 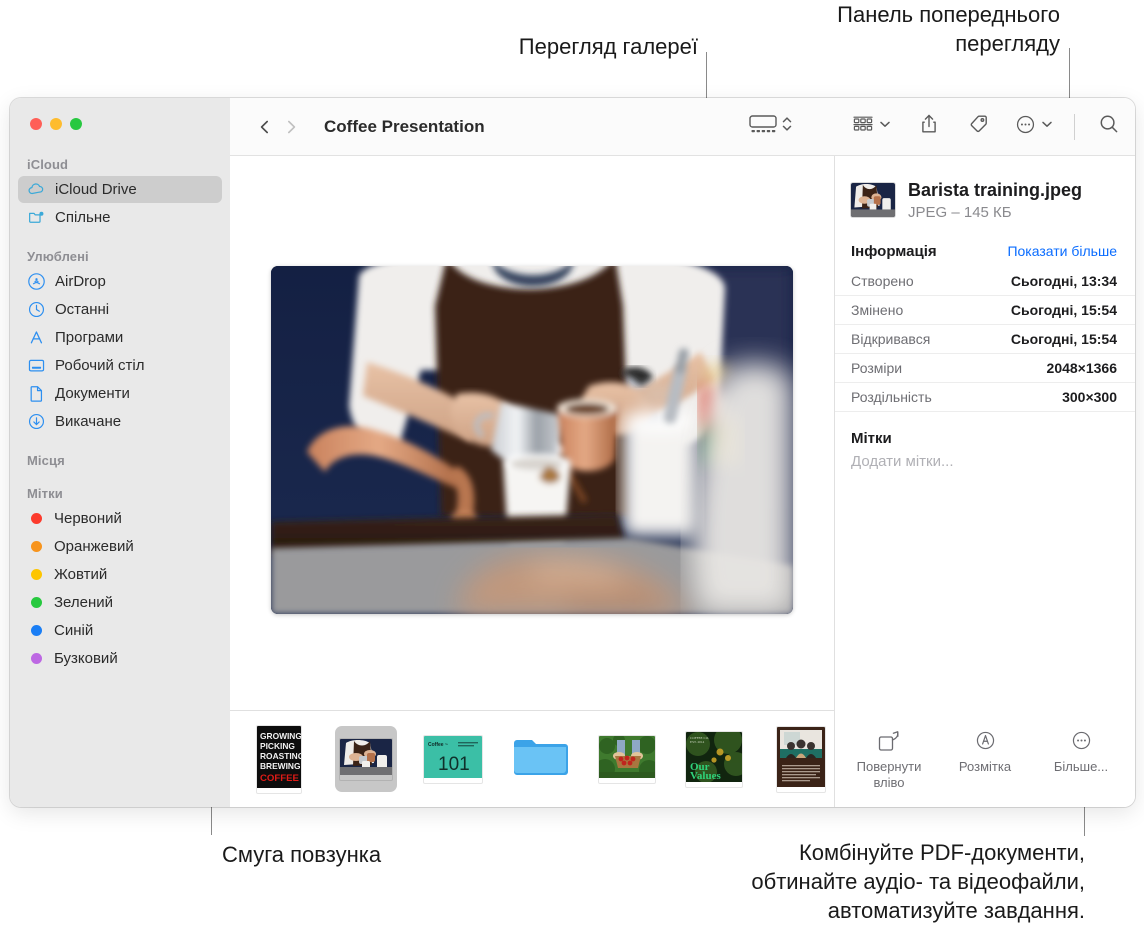 What do you see at coordinates (120, 217) in the screenshot?
I see `sidebar-item-shared: Спільне` at bounding box center [120, 217].